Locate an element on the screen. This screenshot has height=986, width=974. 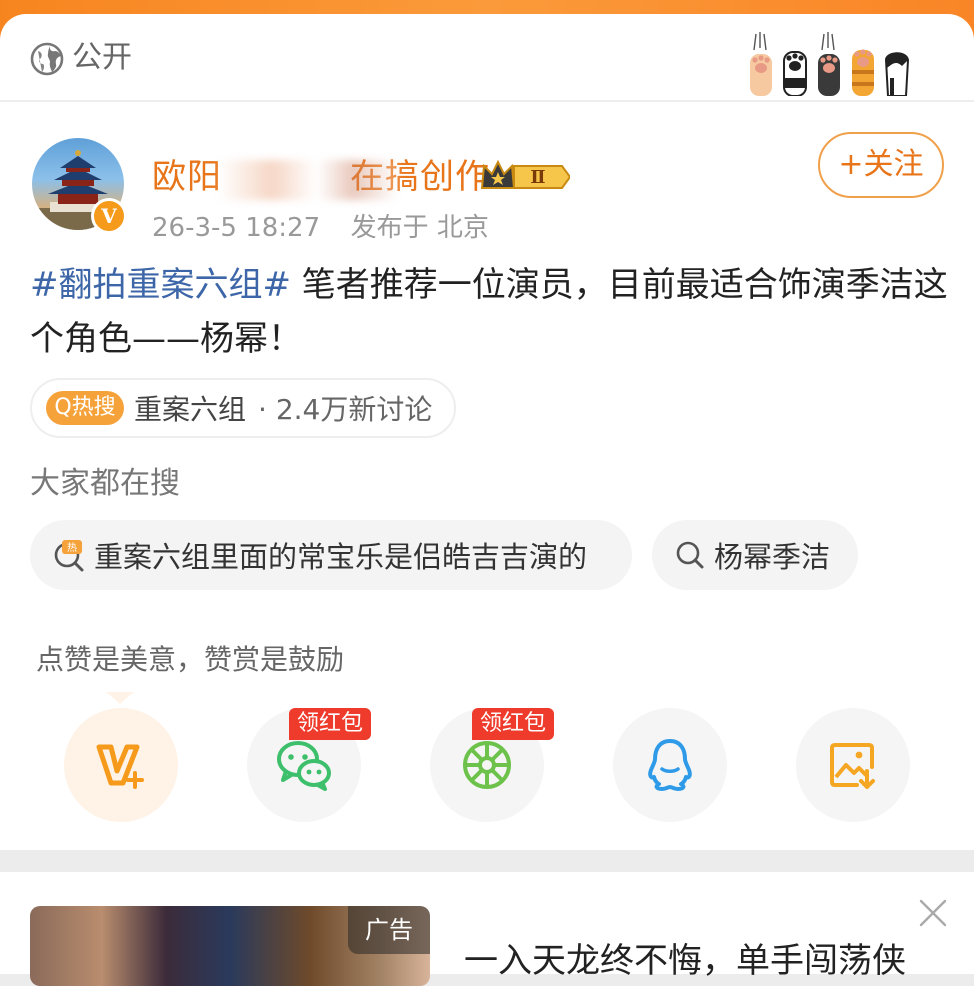
ad-card: 广告 一入天龙终不悔，单手闯荡侠 is located at coordinates (487, 929).